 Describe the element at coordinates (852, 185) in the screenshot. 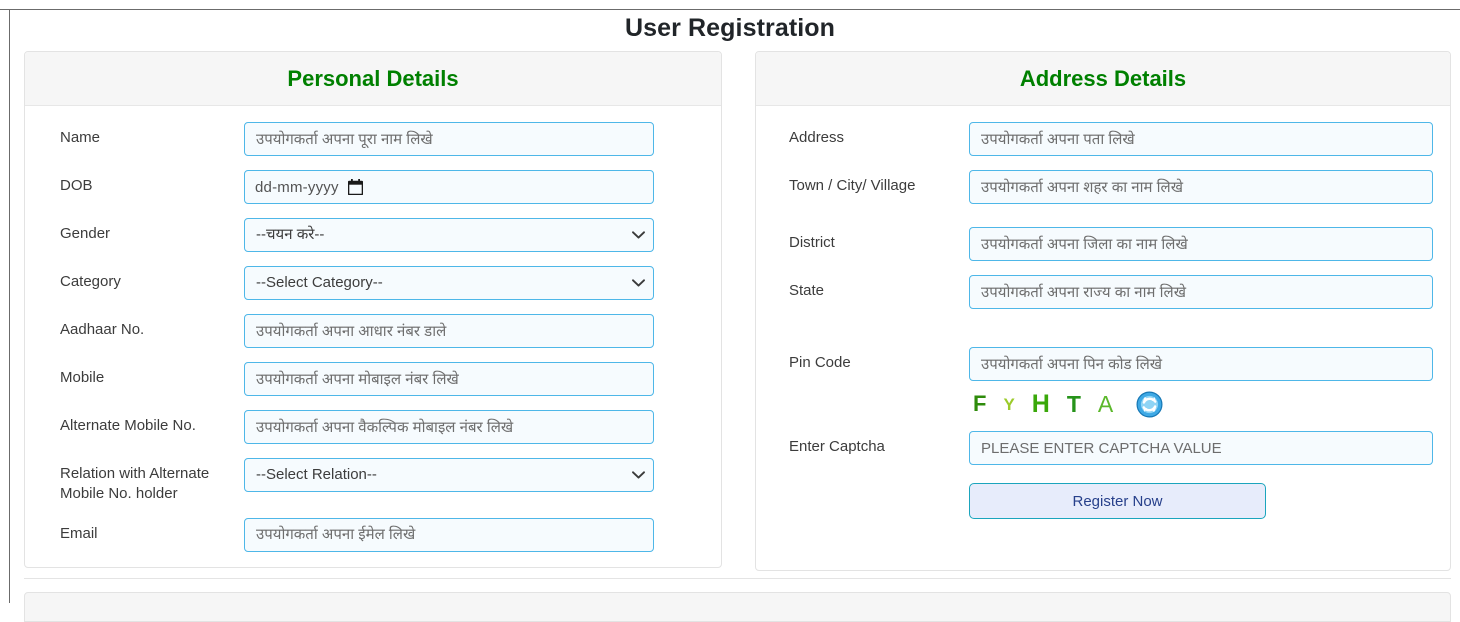

I see `town-label: Town / City/ Village` at that location.